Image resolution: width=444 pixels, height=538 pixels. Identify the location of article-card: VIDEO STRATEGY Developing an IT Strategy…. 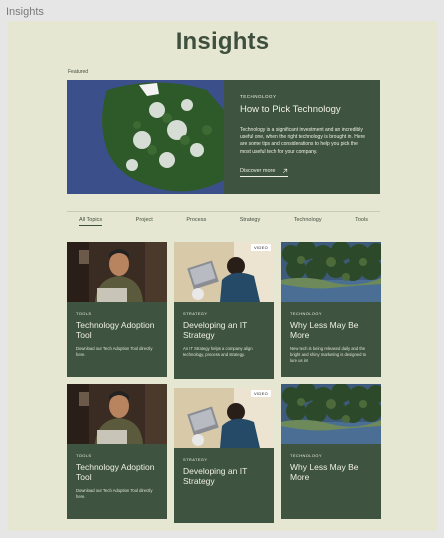
(224, 310).